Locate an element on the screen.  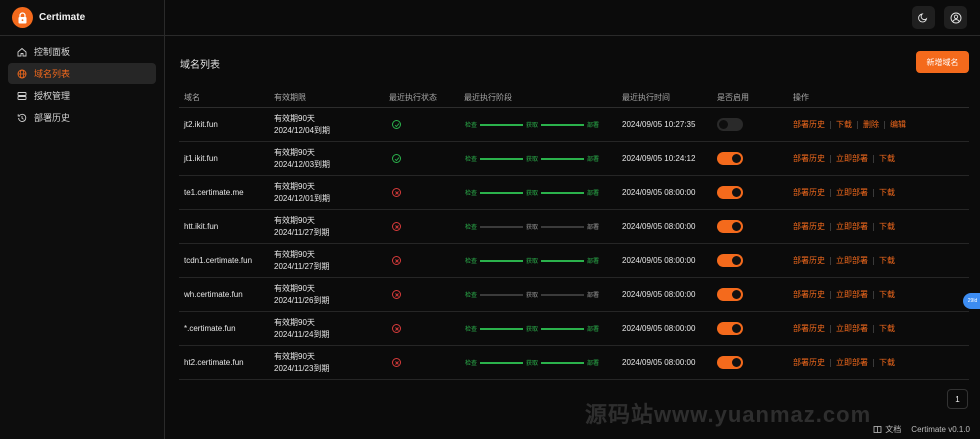
floating-badge: 29ld is located at coordinates (971, 301).